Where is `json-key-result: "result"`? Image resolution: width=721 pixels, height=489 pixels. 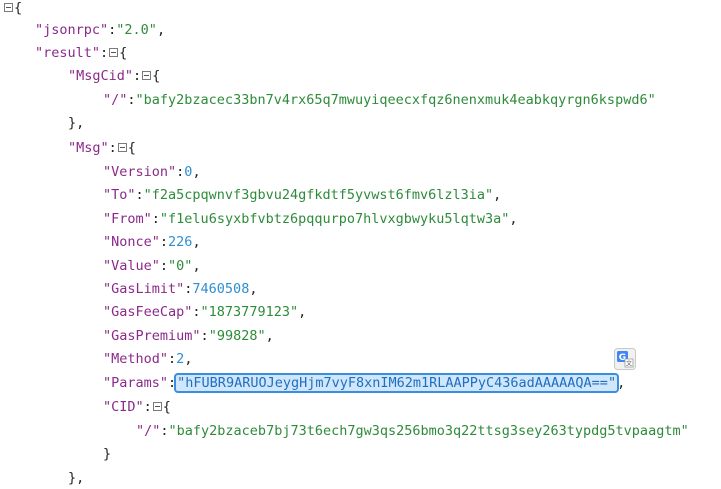
json-key-result: "result" is located at coordinates (68, 53).